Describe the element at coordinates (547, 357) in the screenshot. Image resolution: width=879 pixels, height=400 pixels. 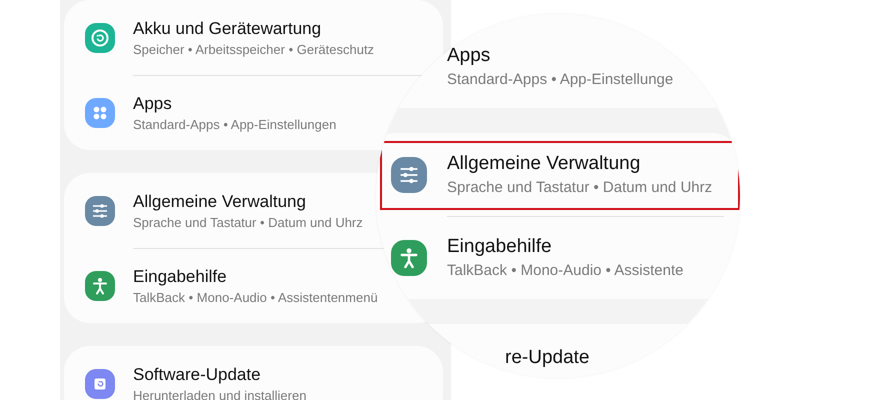
I see `setting-title: re-Update` at that location.